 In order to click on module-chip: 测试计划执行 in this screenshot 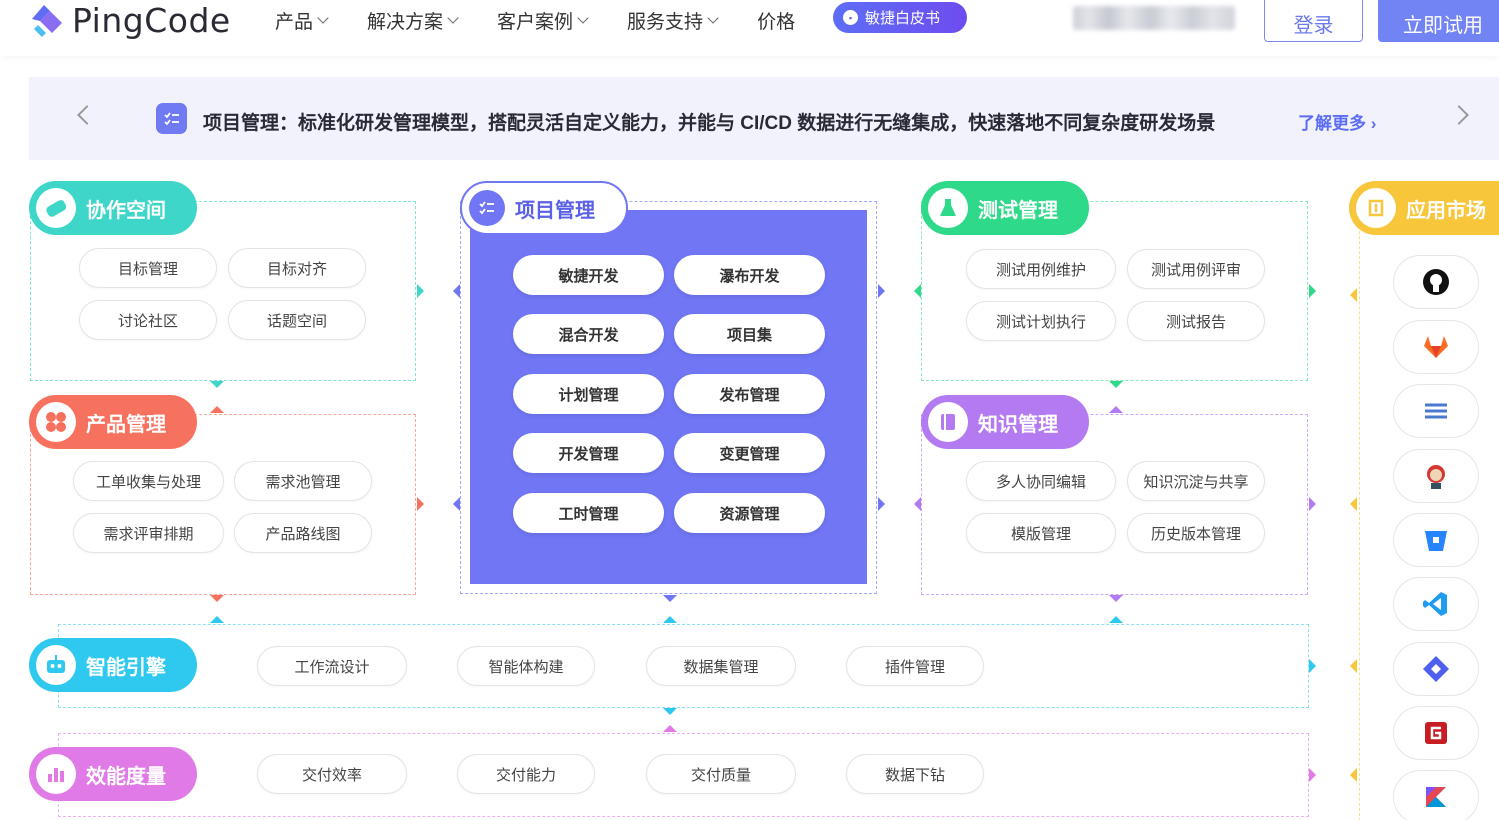, I will do `click(1041, 321)`.